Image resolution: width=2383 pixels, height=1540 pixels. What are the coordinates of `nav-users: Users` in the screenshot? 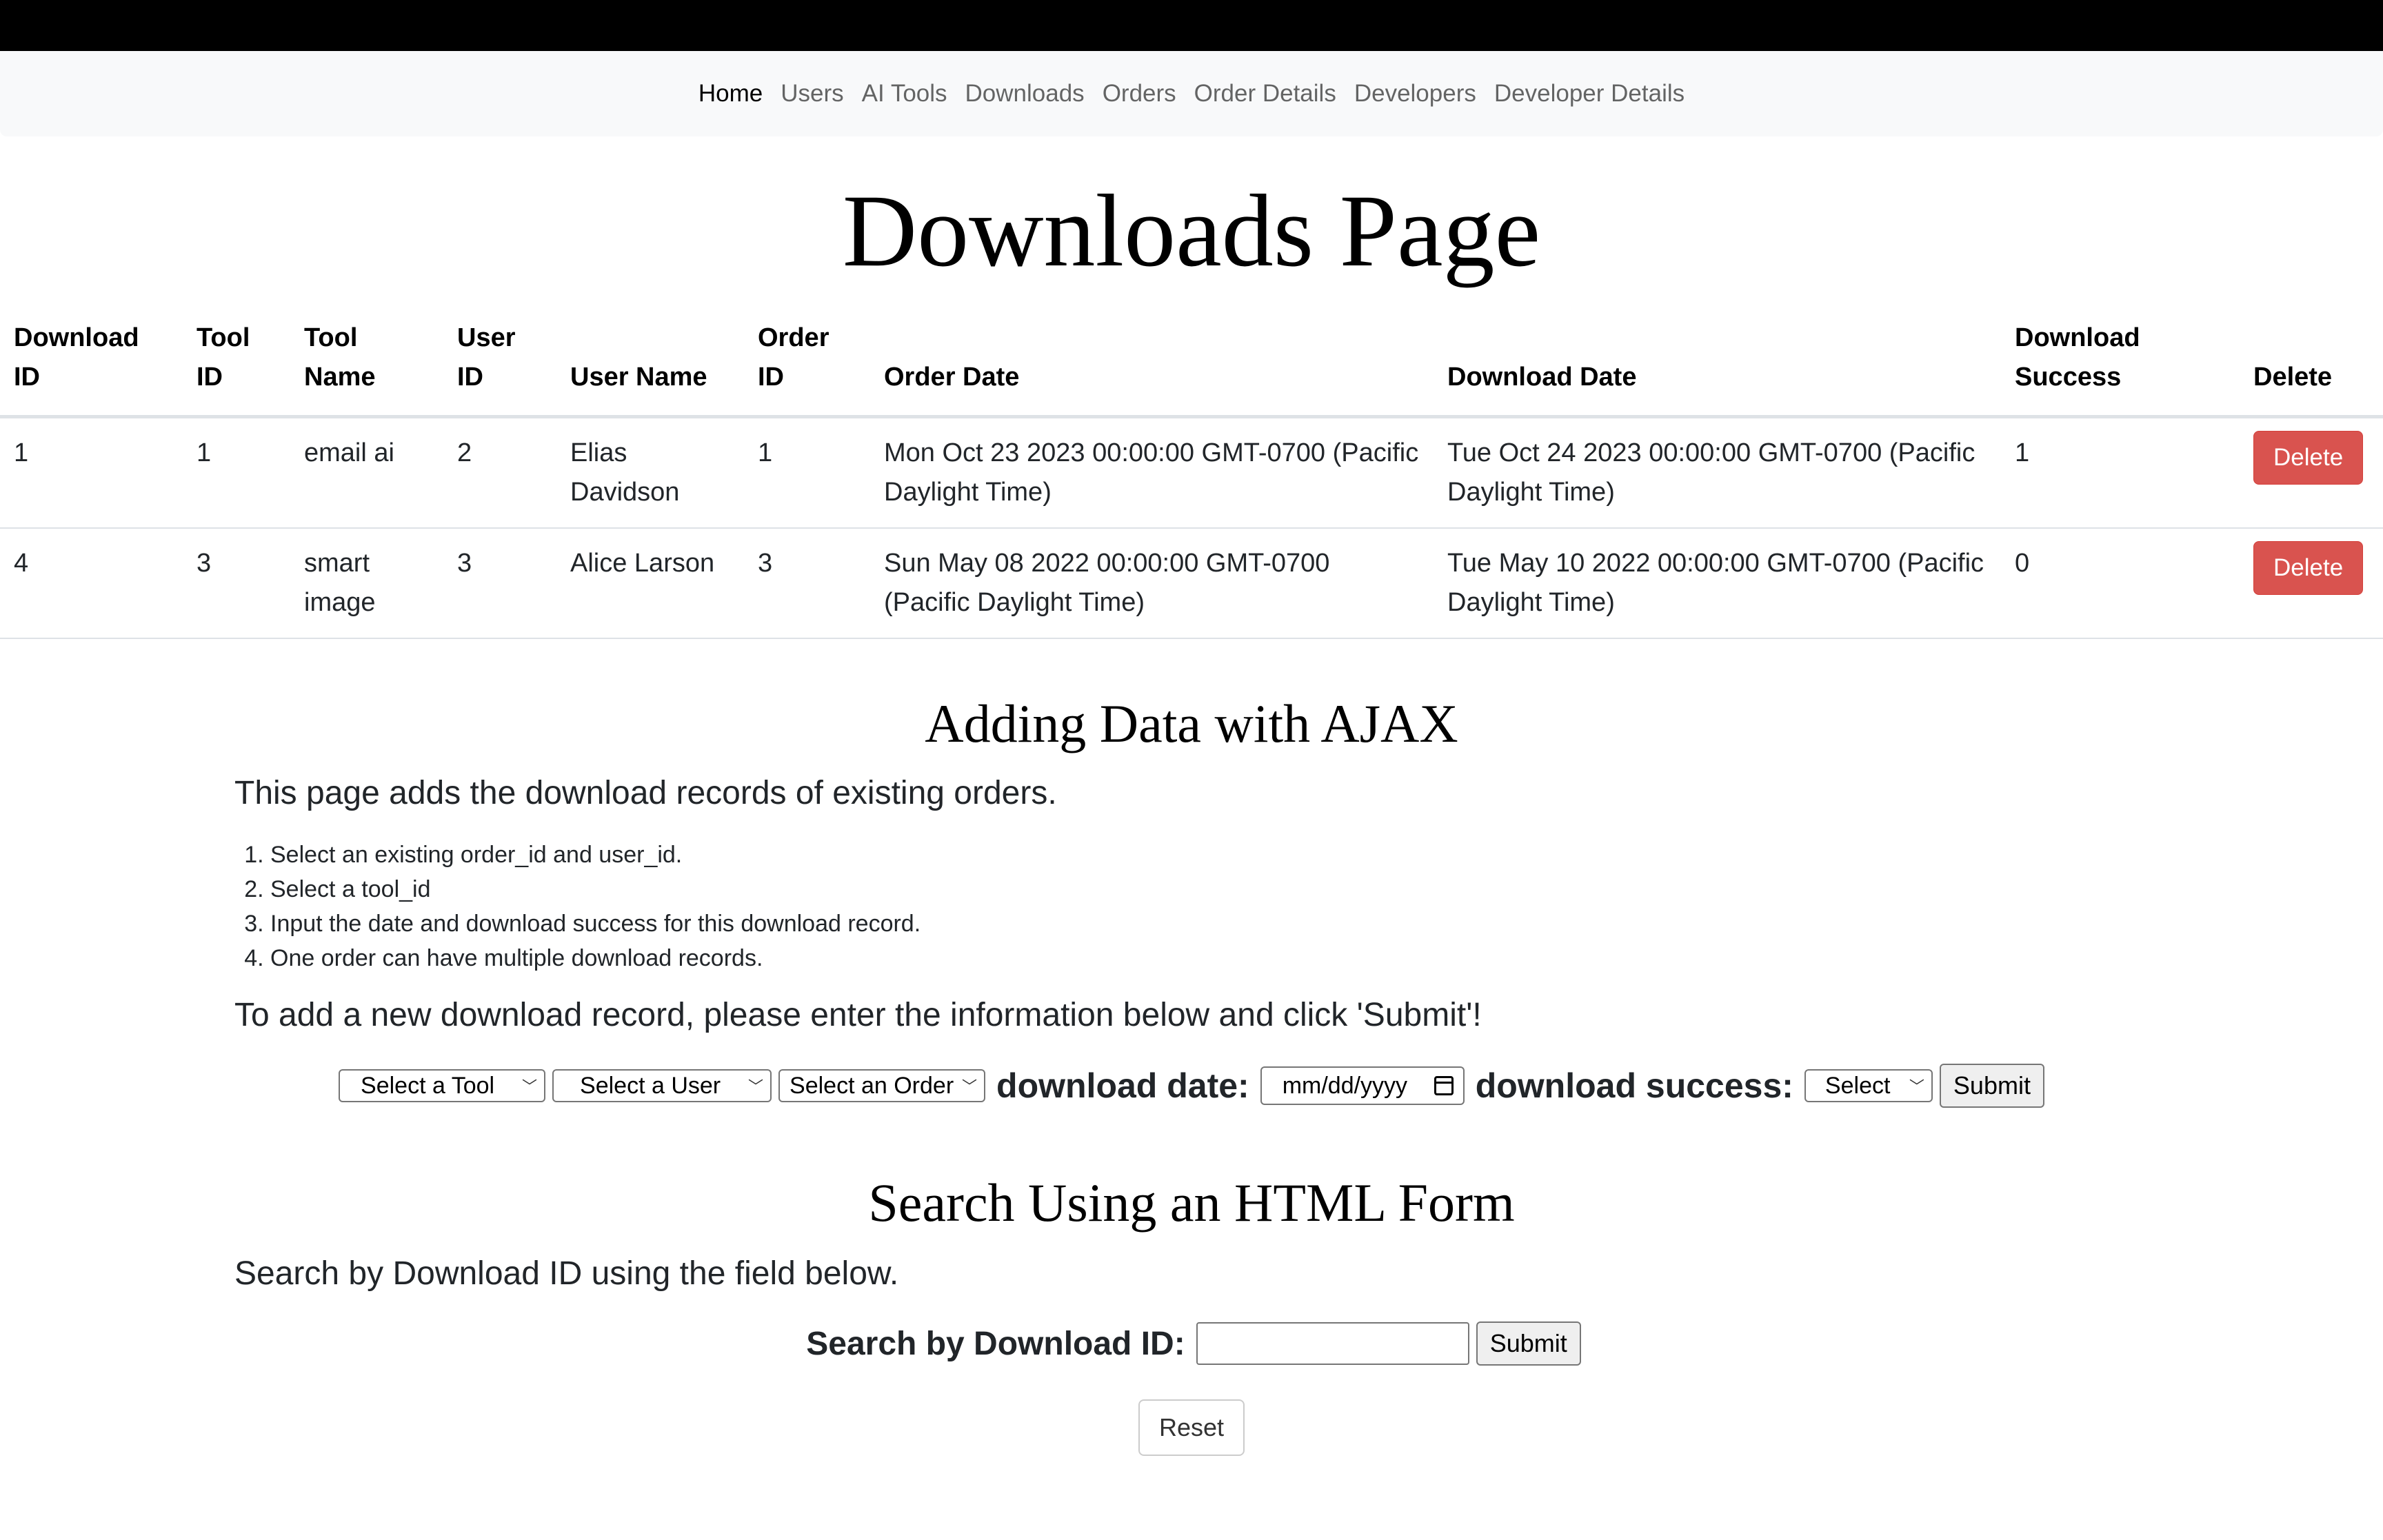 It's located at (812, 94).